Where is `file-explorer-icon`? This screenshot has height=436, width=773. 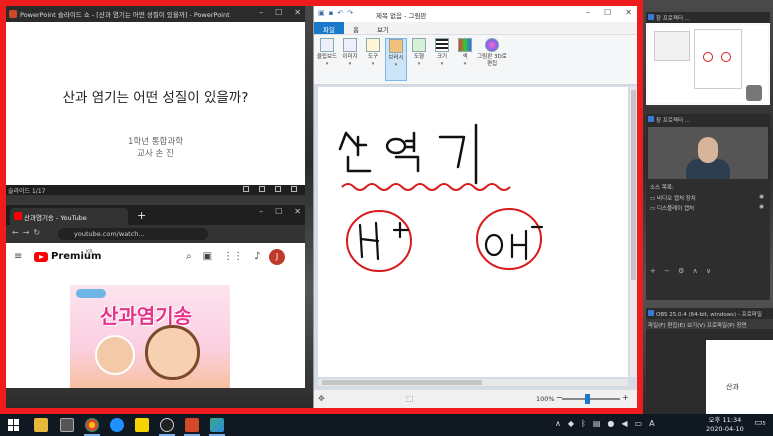
file-explorer-icon is located at coordinates (41, 425).